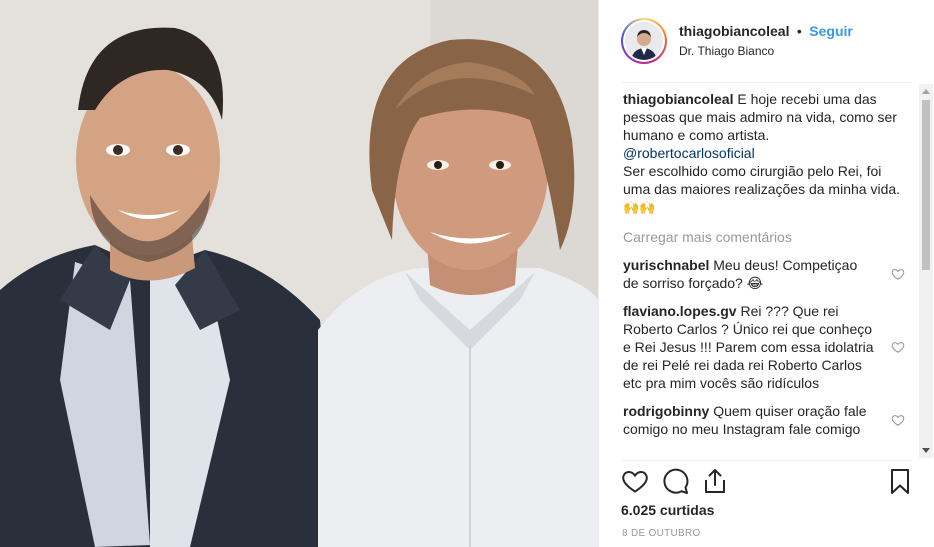 Image resolution: width=934 pixels, height=547 pixels. I want to click on follow-button: Seguir, so click(831, 31).